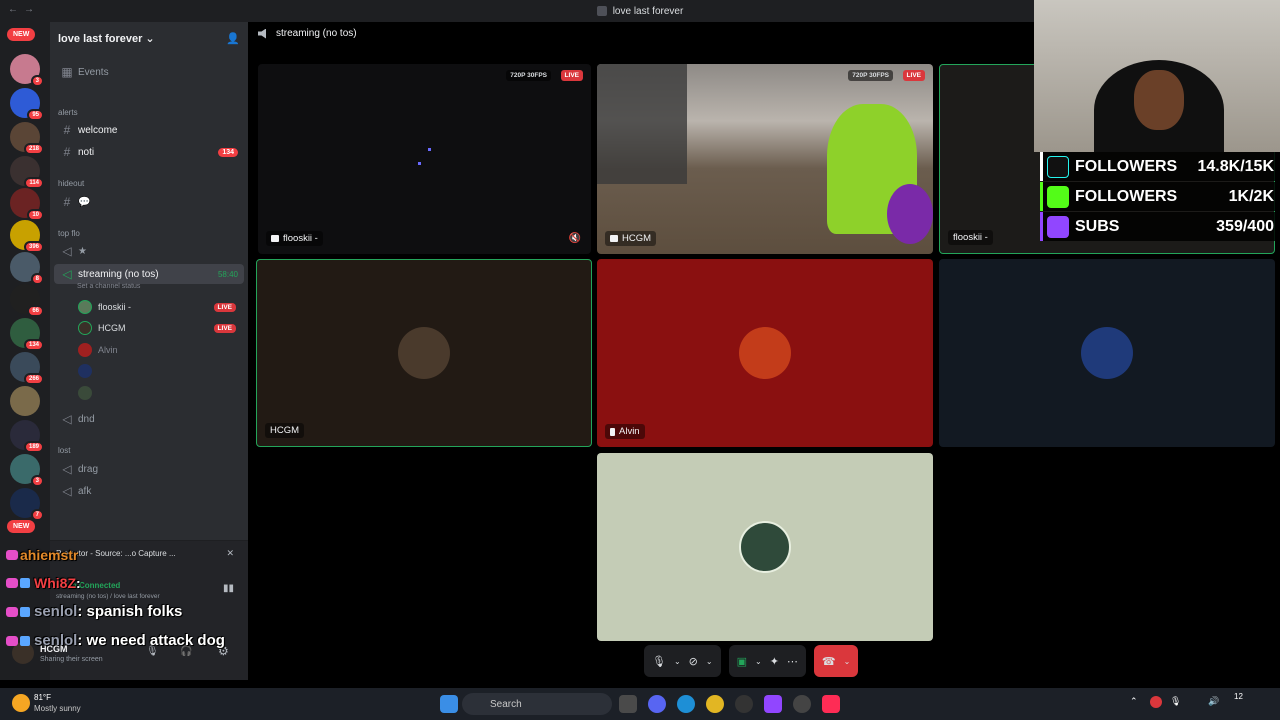  I want to click on voice-user-hcgm: HCGM LIVE, so click(161, 328).